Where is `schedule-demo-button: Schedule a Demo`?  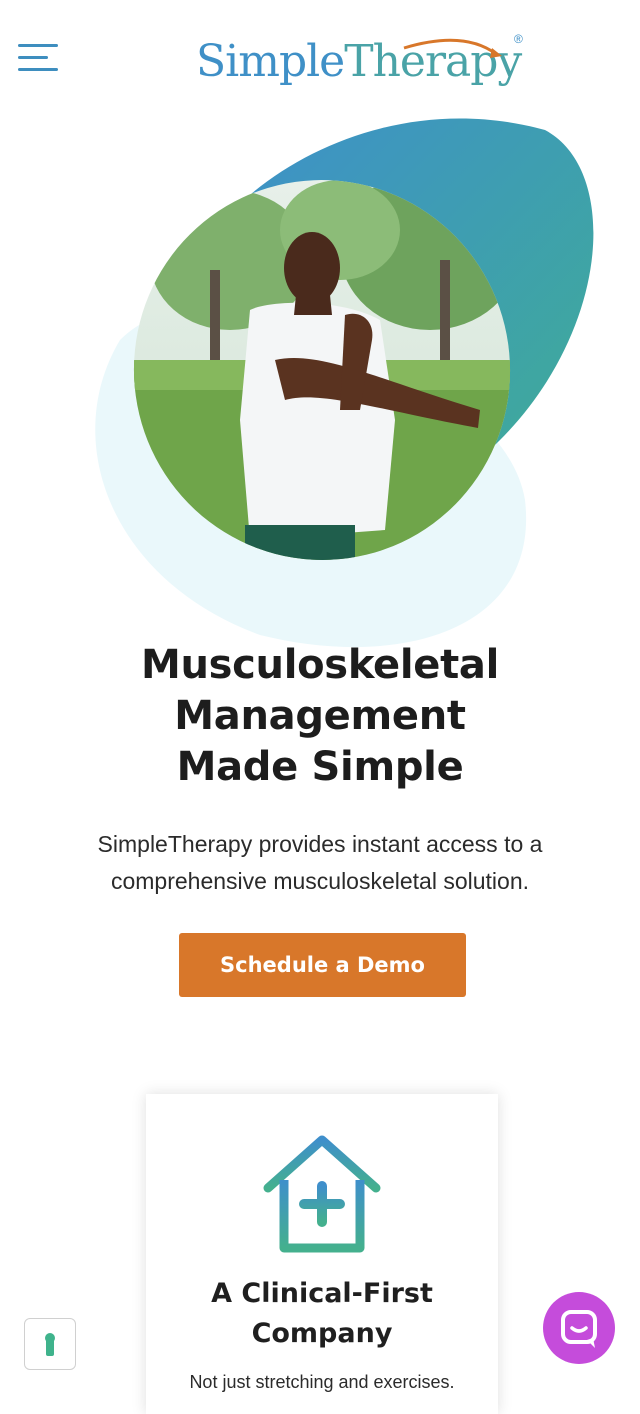 schedule-demo-button: Schedule a Demo is located at coordinates (322, 965).